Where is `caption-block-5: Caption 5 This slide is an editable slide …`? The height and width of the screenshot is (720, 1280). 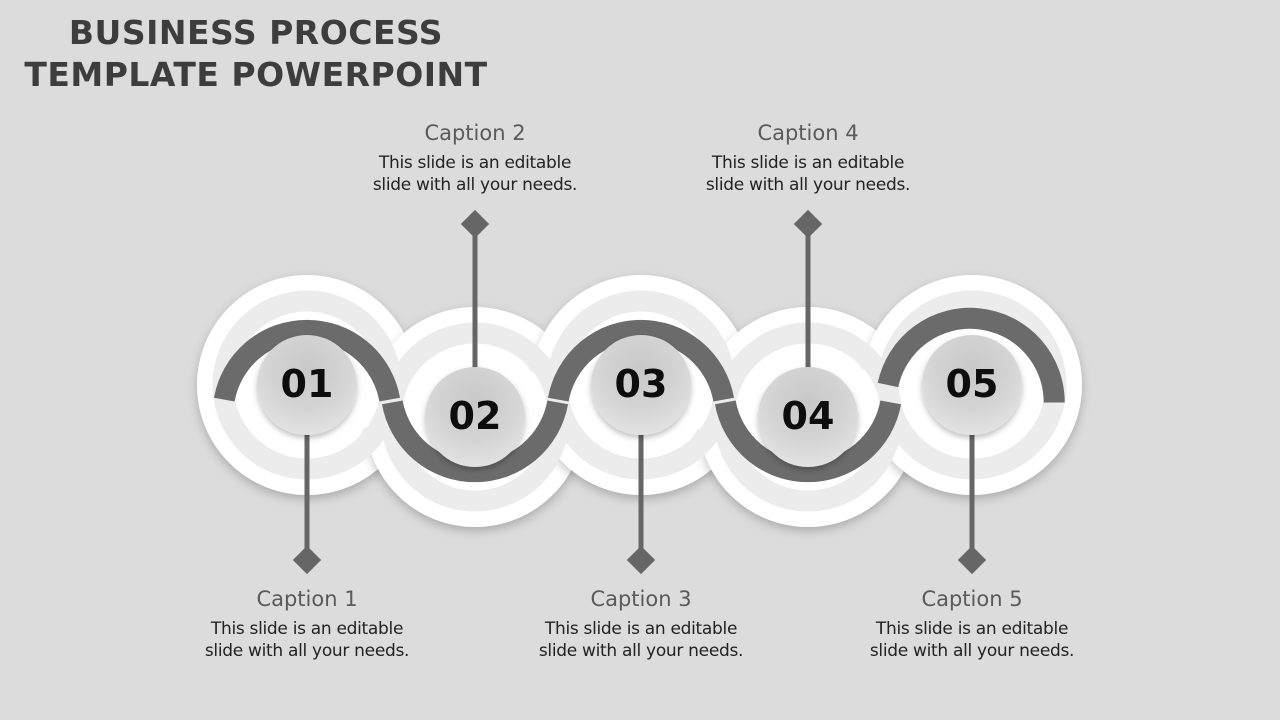 caption-block-5: Caption 5 This slide is an editable slide … is located at coordinates (972, 624).